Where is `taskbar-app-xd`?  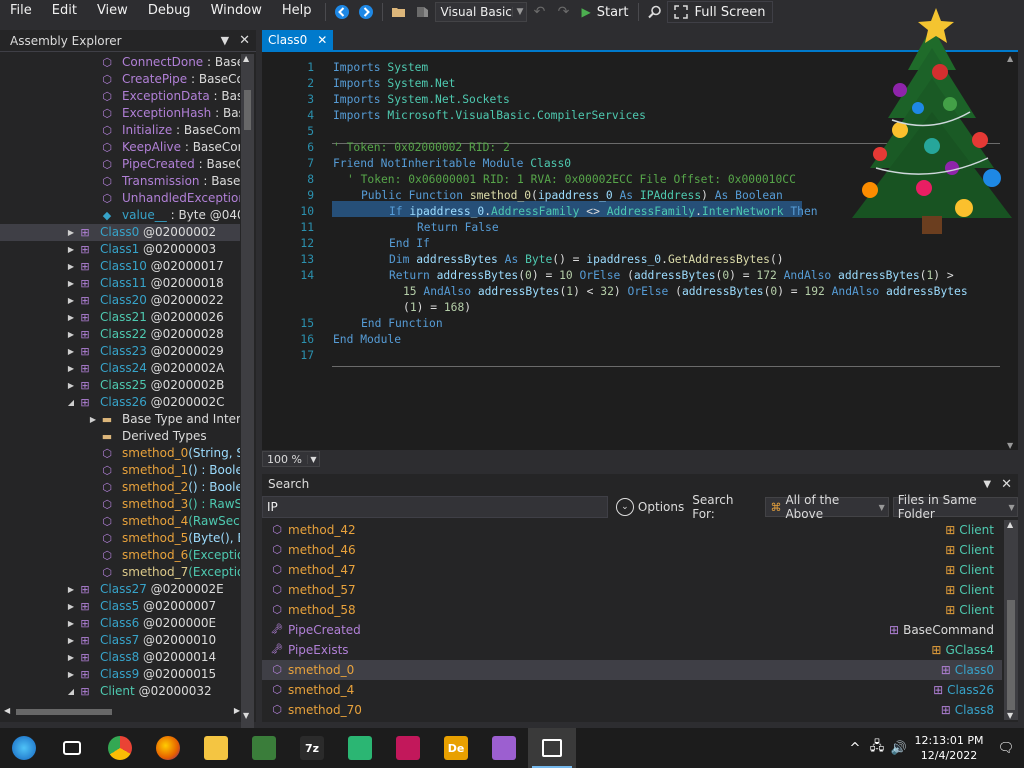
taskbar-app-xd is located at coordinates (264, 748).